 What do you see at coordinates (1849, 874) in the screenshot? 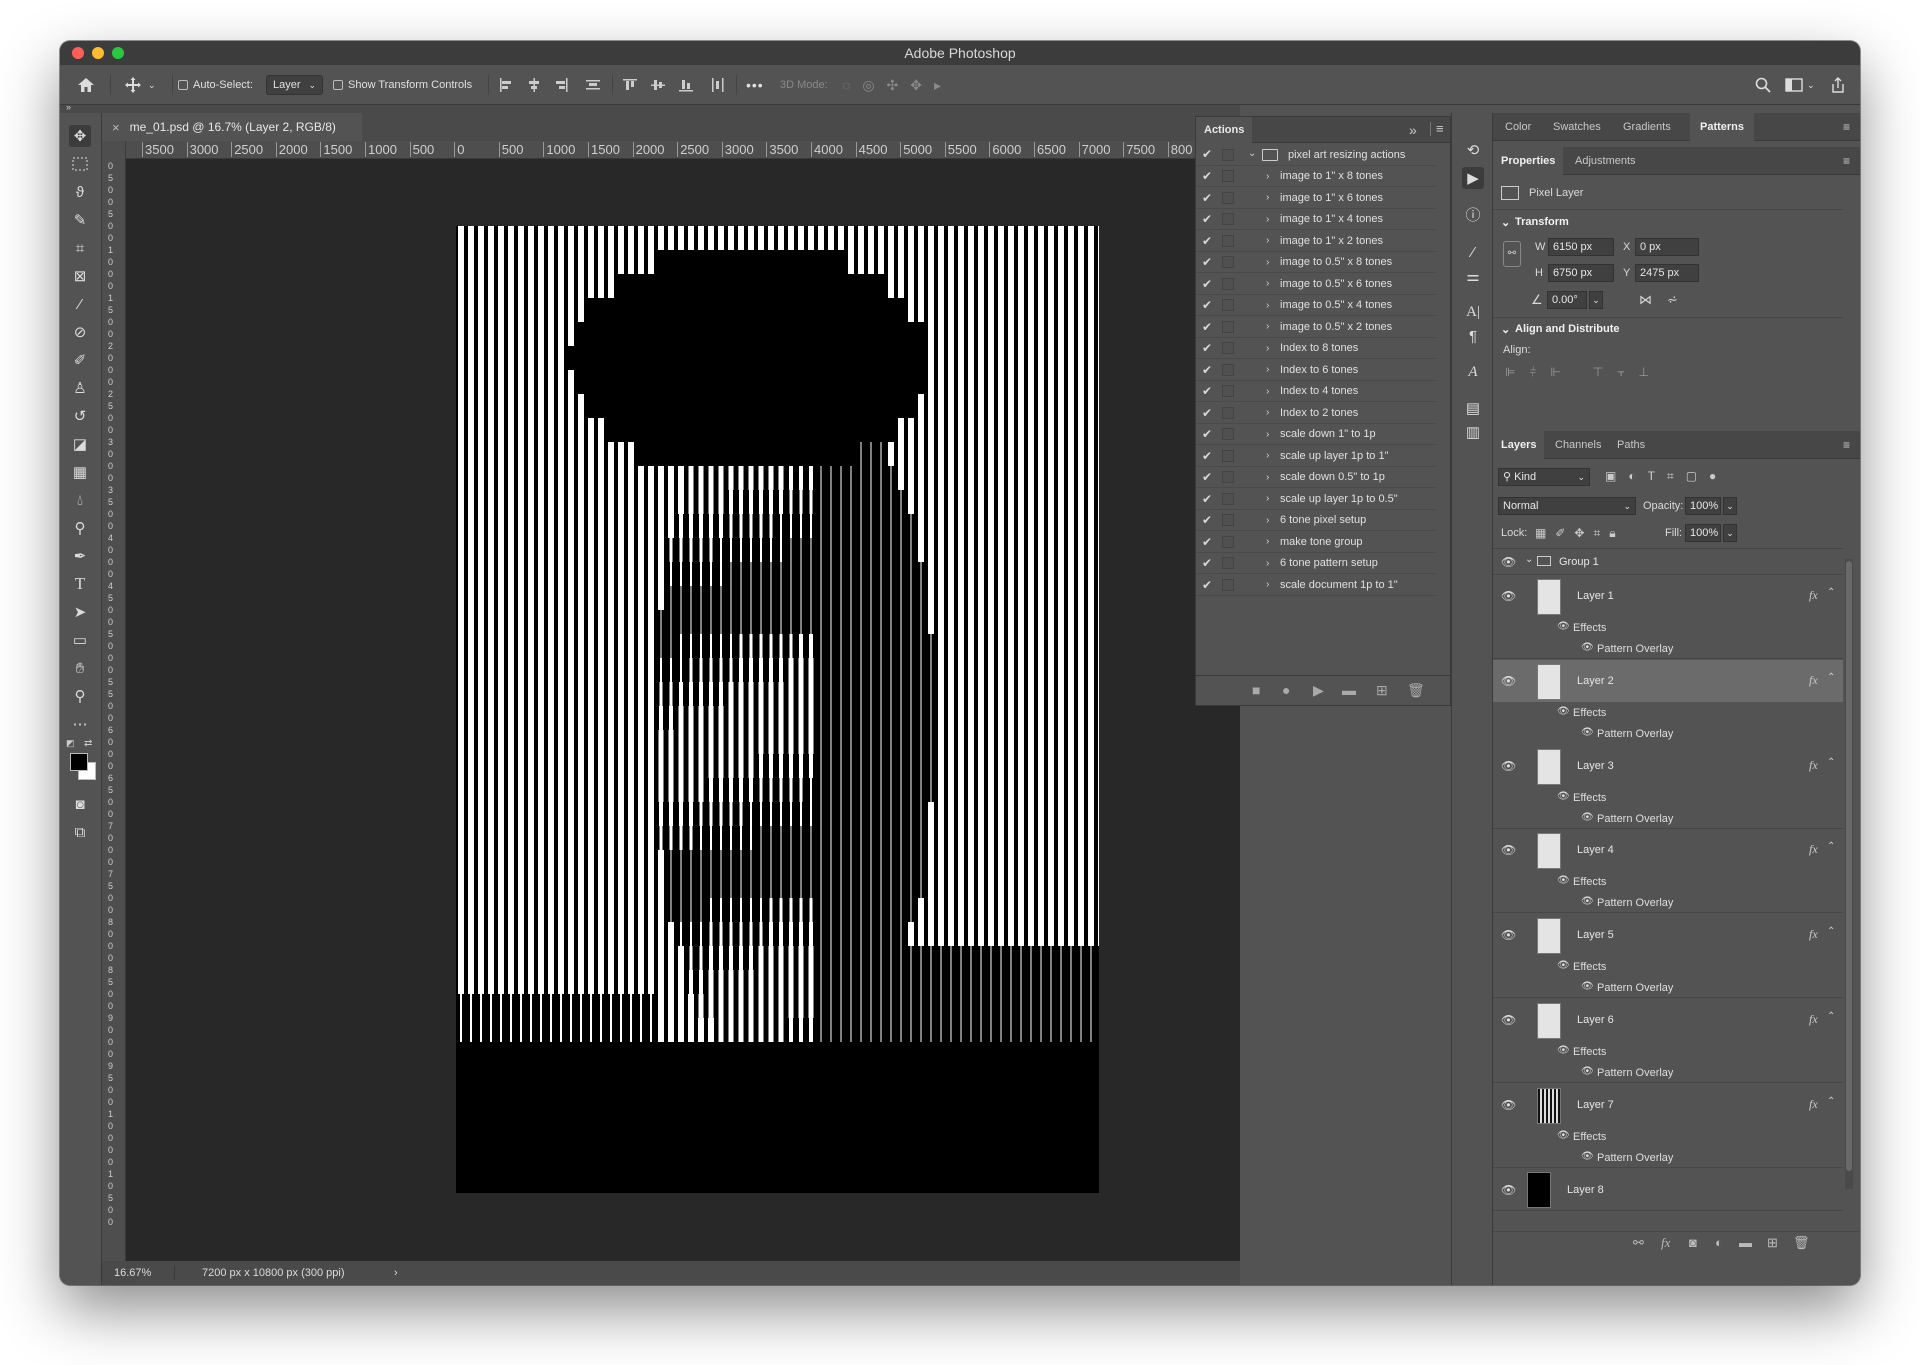
I see `layers-scrollbar` at bounding box center [1849, 874].